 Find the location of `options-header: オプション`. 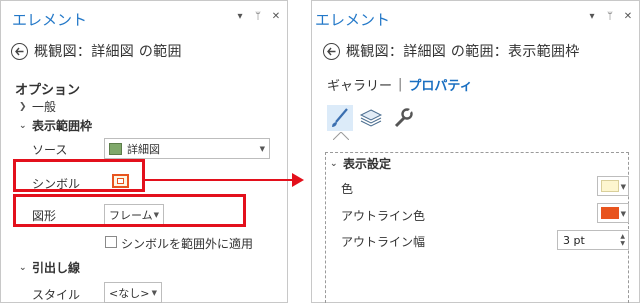

options-header: オプション is located at coordinates (48, 90).